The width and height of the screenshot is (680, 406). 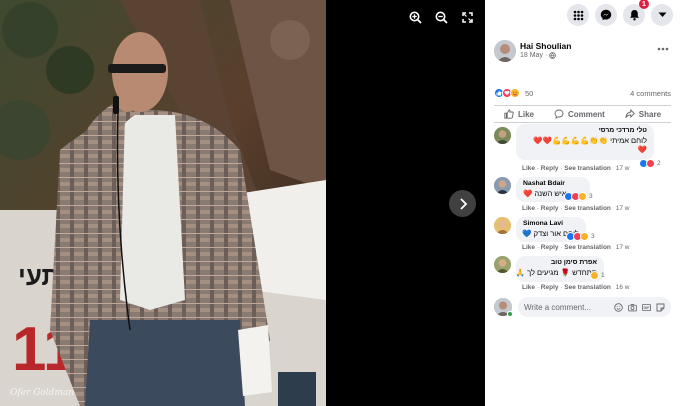 I want to click on fullscreen-icon, so click(x=467, y=17).